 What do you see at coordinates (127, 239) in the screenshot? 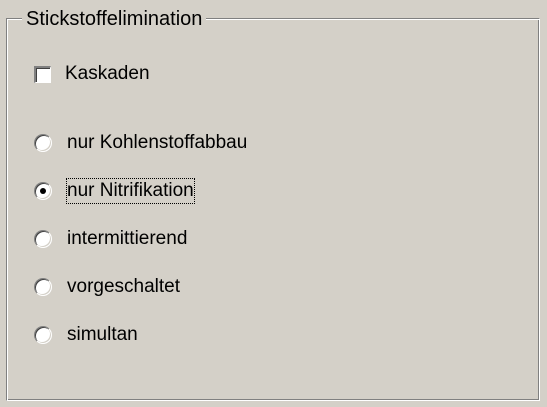
I see `radio-label: intermittierend` at bounding box center [127, 239].